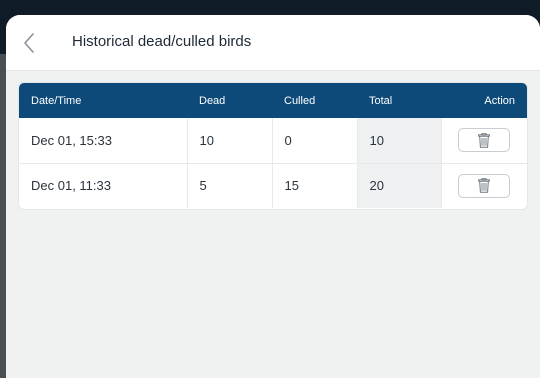 The width and height of the screenshot is (540, 378). What do you see at coordinates (300, 100) in the screenshot?
I see `column-header-culled: Culled` at bounding box center [300, 100].